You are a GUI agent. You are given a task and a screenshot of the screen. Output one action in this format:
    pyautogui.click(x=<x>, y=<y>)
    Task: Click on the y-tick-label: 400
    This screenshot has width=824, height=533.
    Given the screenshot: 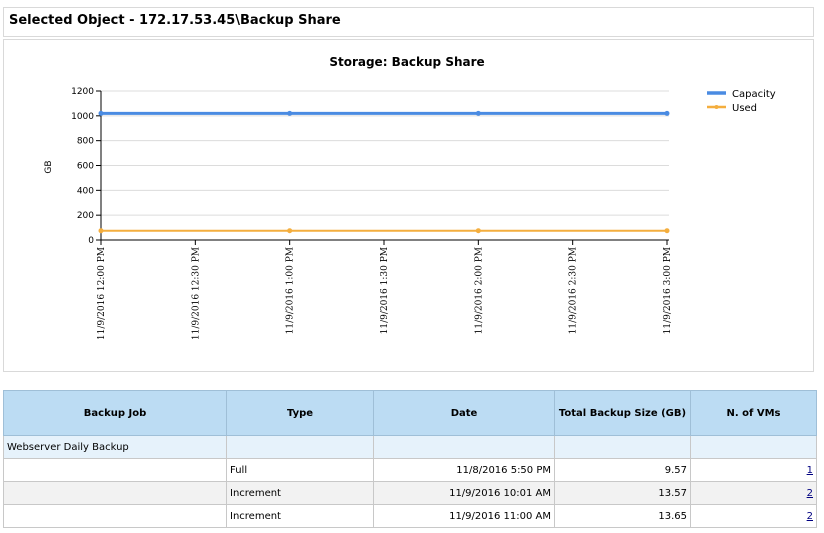 What is the action you would take?
    pyautogui.click(x=85, y=191)
    